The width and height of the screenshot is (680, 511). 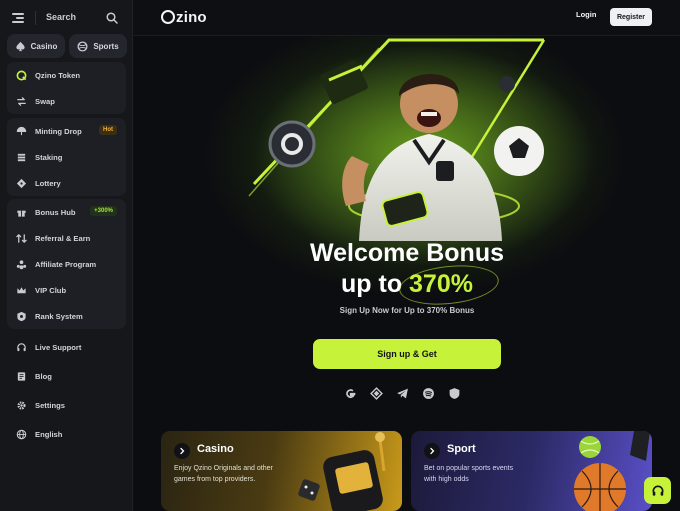 I want to click on spade-icon, so click(x=20, y=46).